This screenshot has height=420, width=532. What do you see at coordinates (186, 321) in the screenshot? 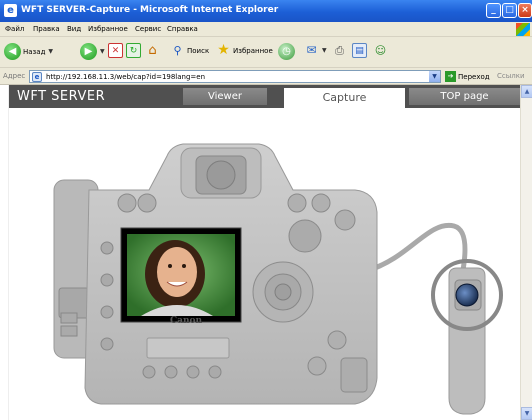
I see `camera-brand-label: Canon` at bounding box center [186, 321].